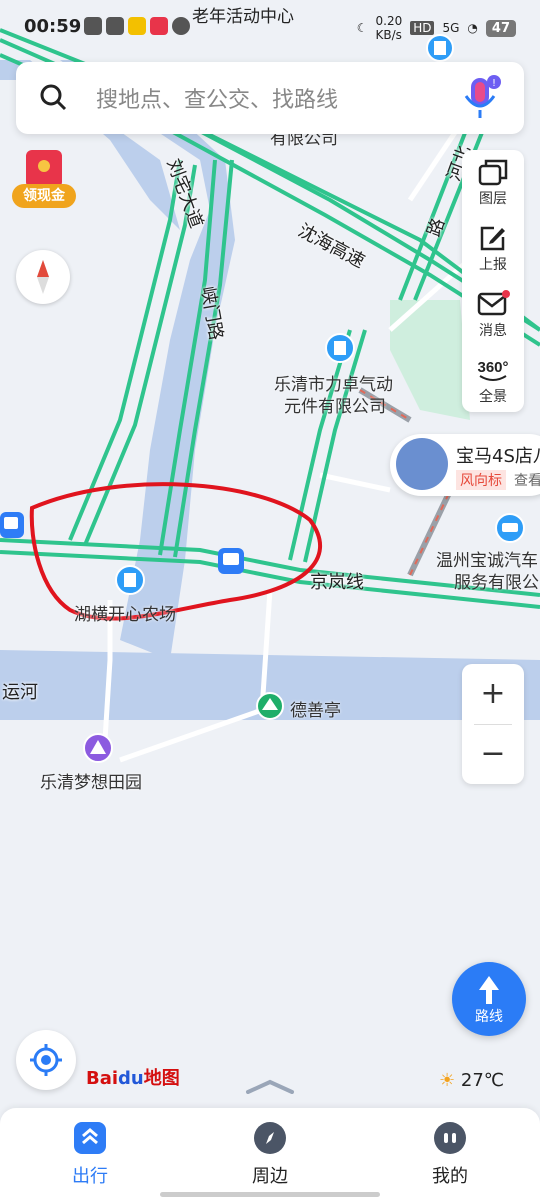 The height and width of the screenshot is (1200, 540). I want to click on travel-icon, so click(90, 1138).